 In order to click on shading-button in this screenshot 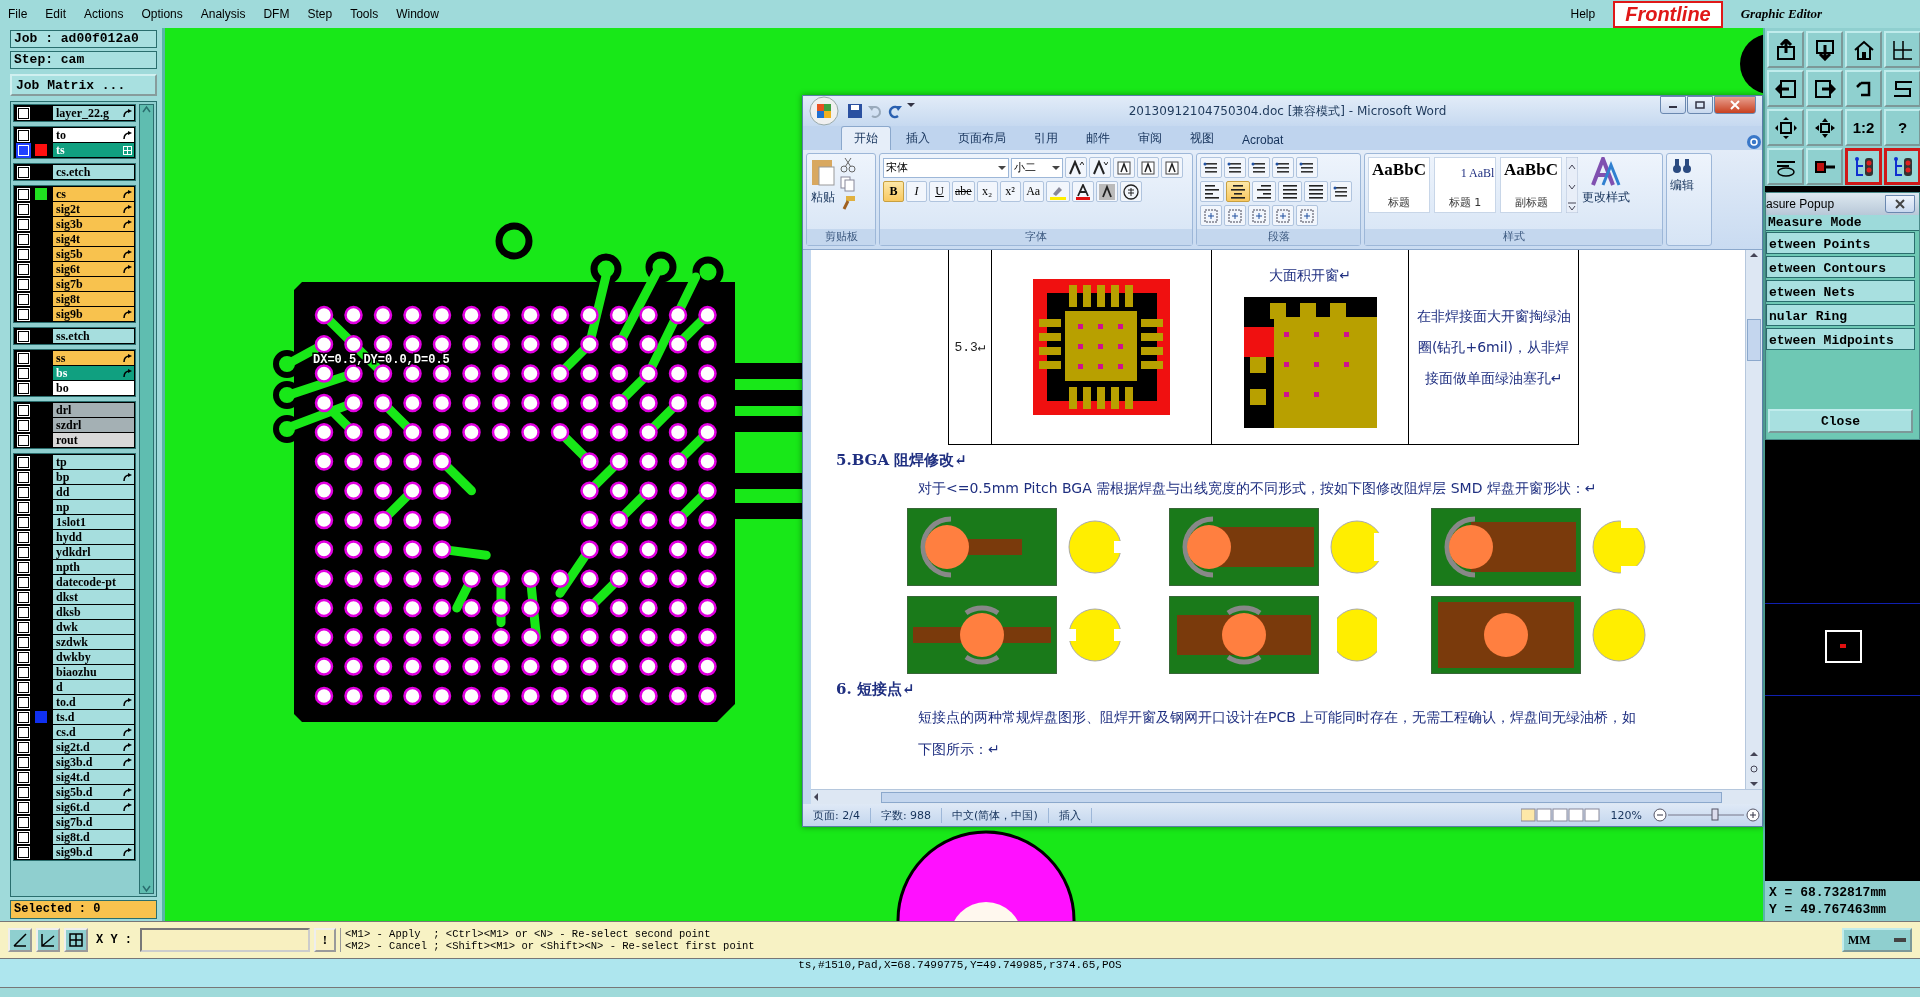, I will do `click(1106, 191)`.